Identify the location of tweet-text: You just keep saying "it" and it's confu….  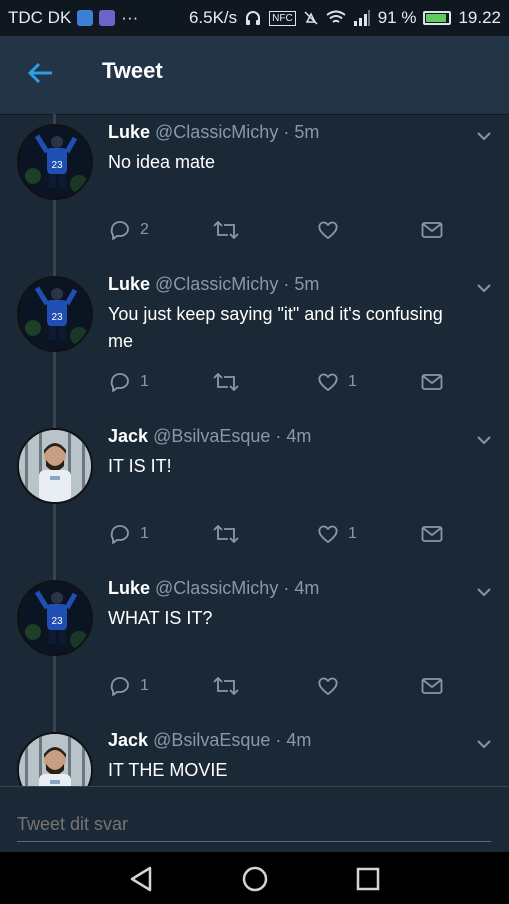
(275, 327).